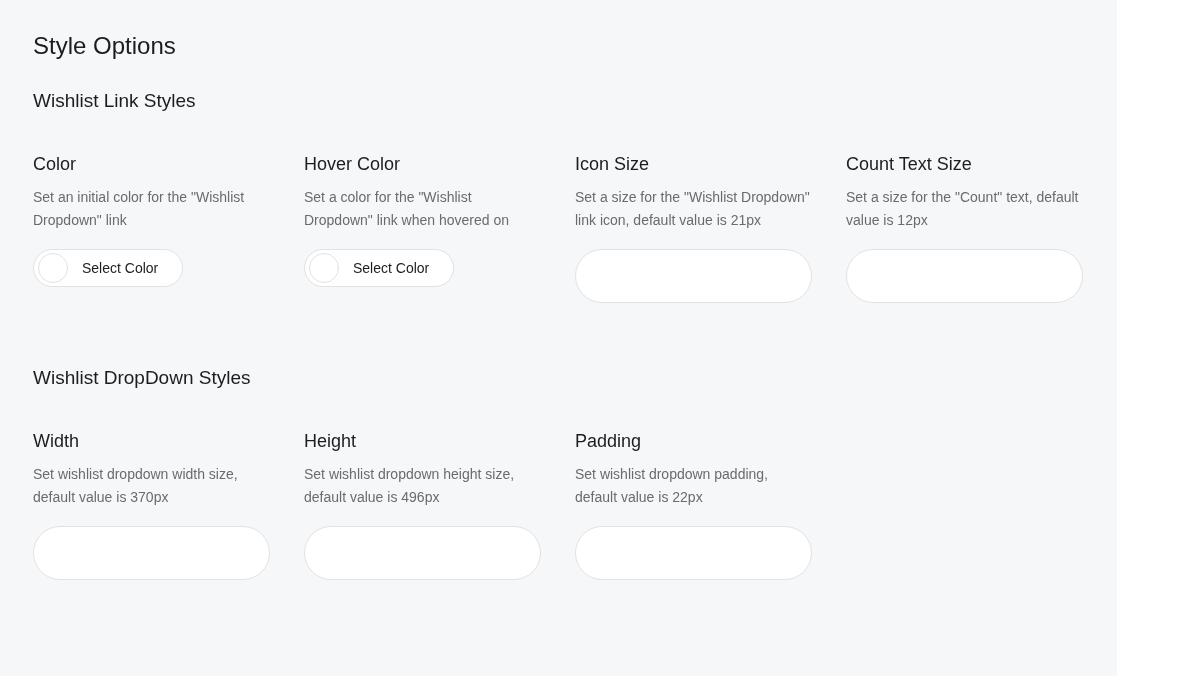 This screenshot has width=1200, height=676. I want to click on field-description: Set an initial color for the "Wishlist Dropdown" link, so click(139, 209).